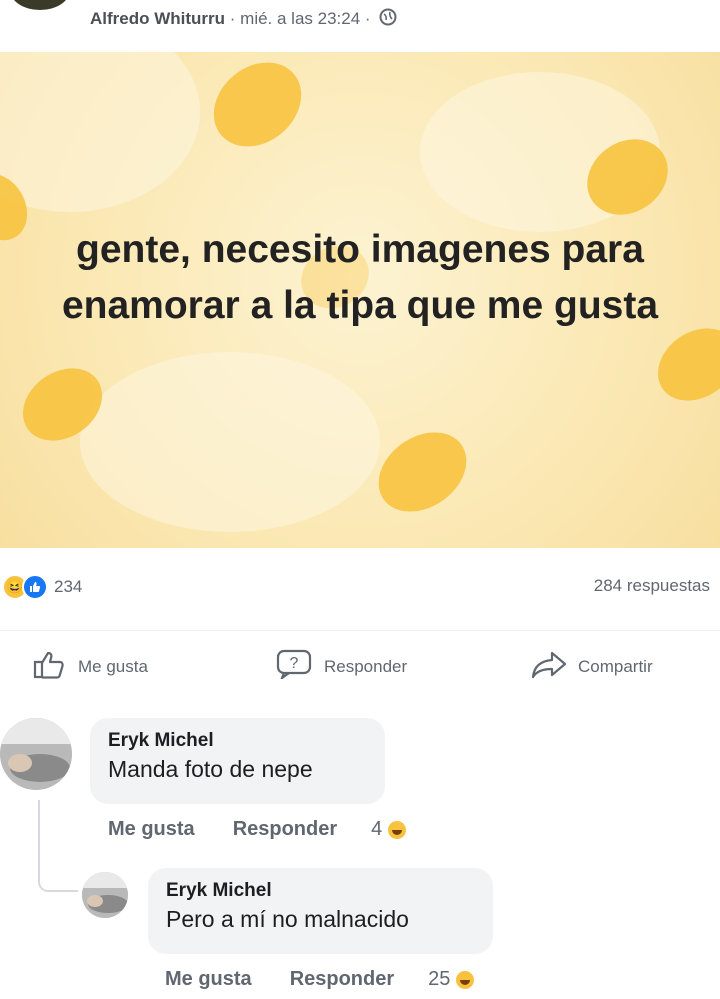  I want to click on reply-actions: Me gusta Responder 25, so click(320, 979).